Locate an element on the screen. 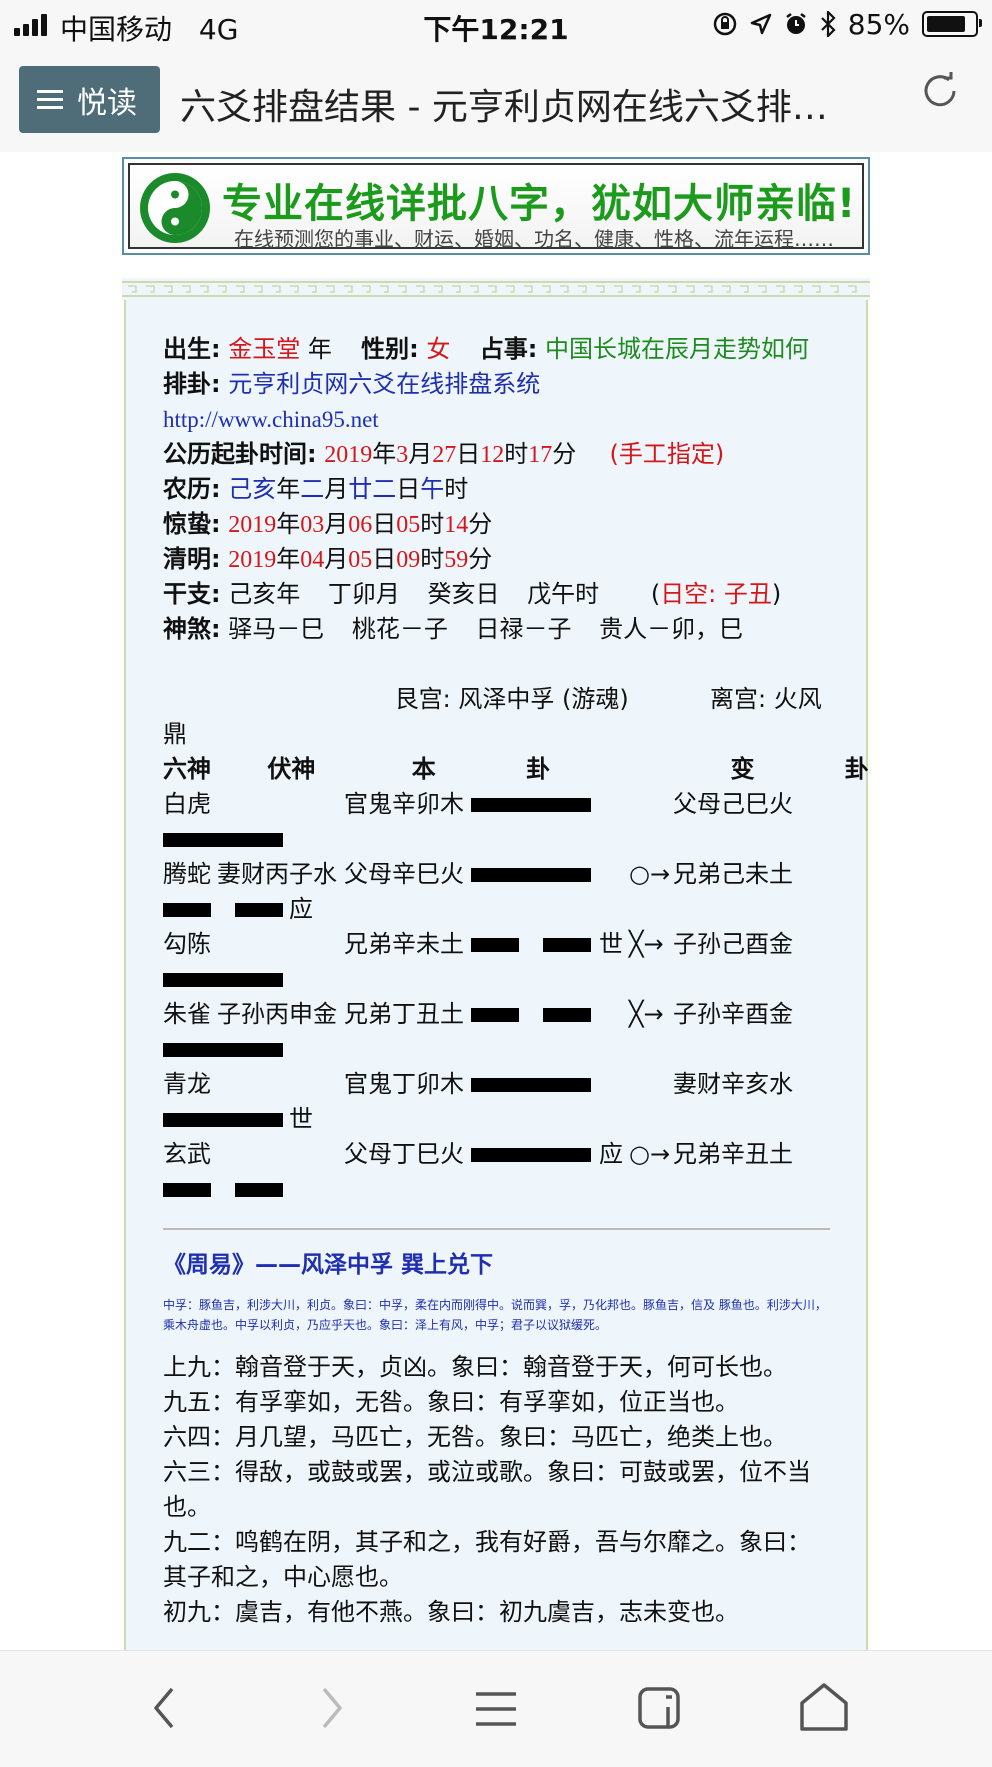 This screenshot has width=992, height=1767. shensha-line: 神煞: 驿马－巳 桃花－子 日禄－子 贵人－卯，巳 is located at coordinates (453, 629).